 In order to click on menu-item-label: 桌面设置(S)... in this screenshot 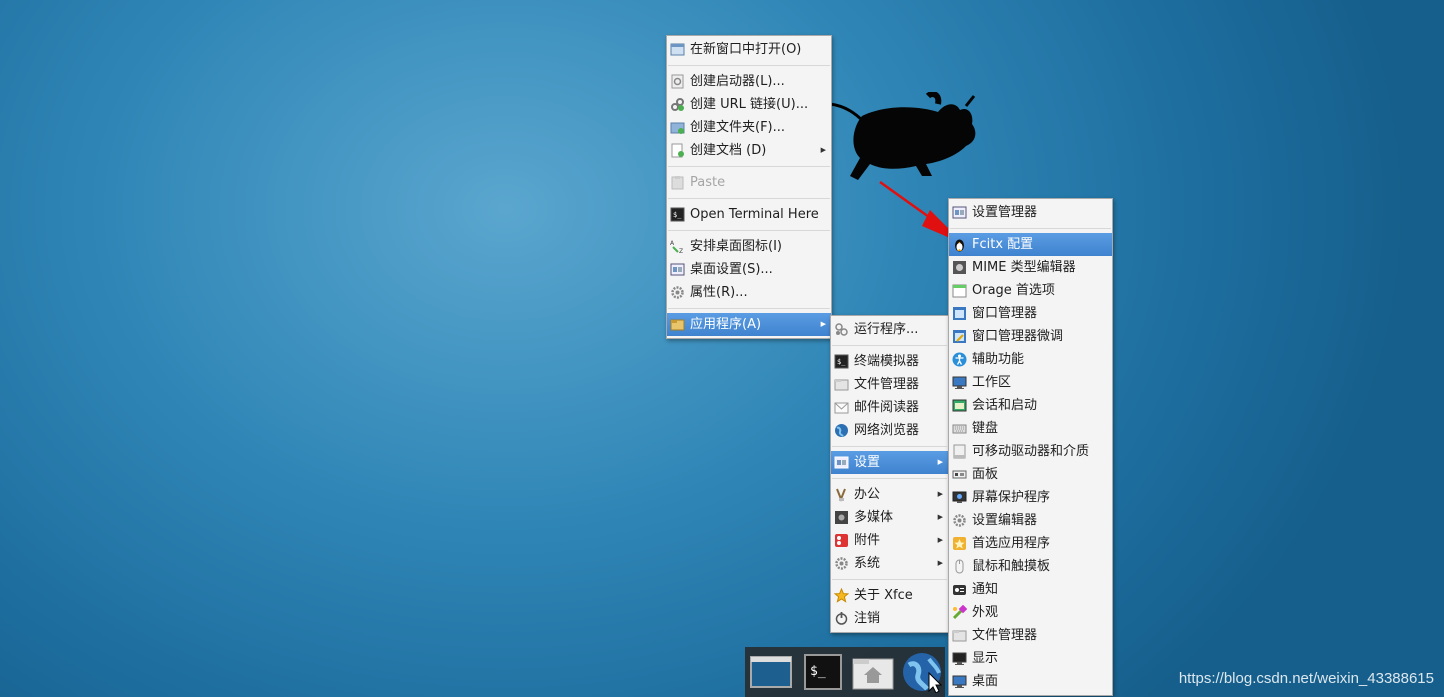, I will do `click(731, 269)`.